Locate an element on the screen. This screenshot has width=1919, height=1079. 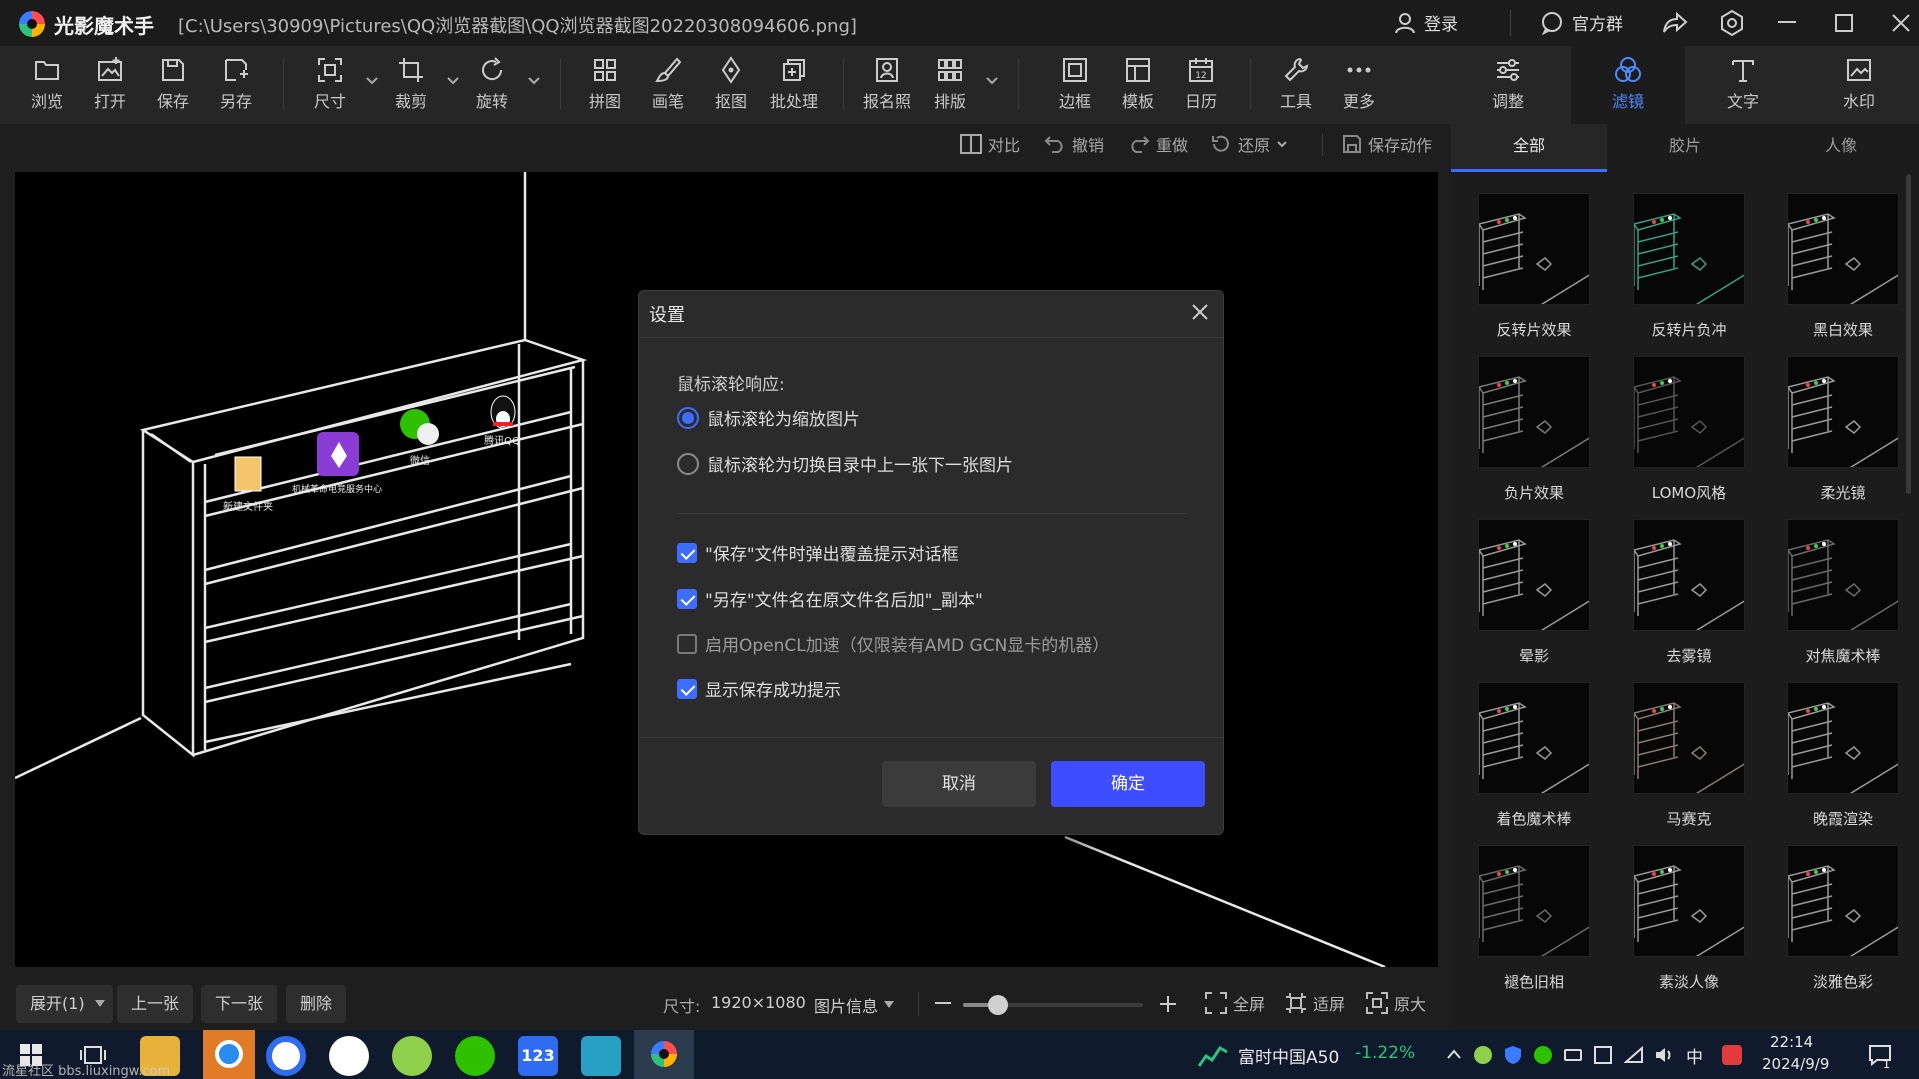
fullscreen-button: 全屏 is located at coordinates (1235, 1003).